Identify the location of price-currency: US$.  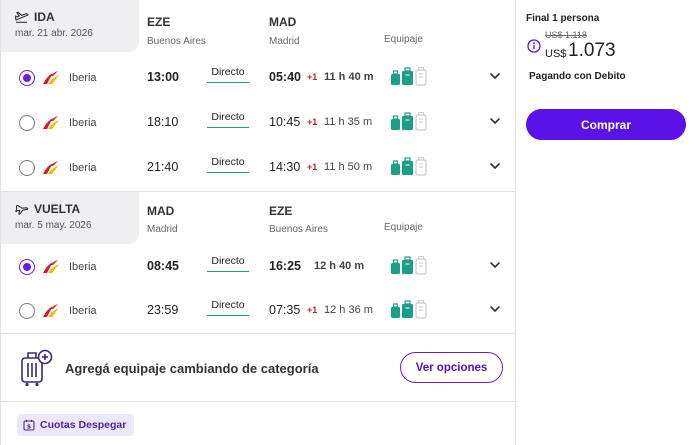
(556, 54).